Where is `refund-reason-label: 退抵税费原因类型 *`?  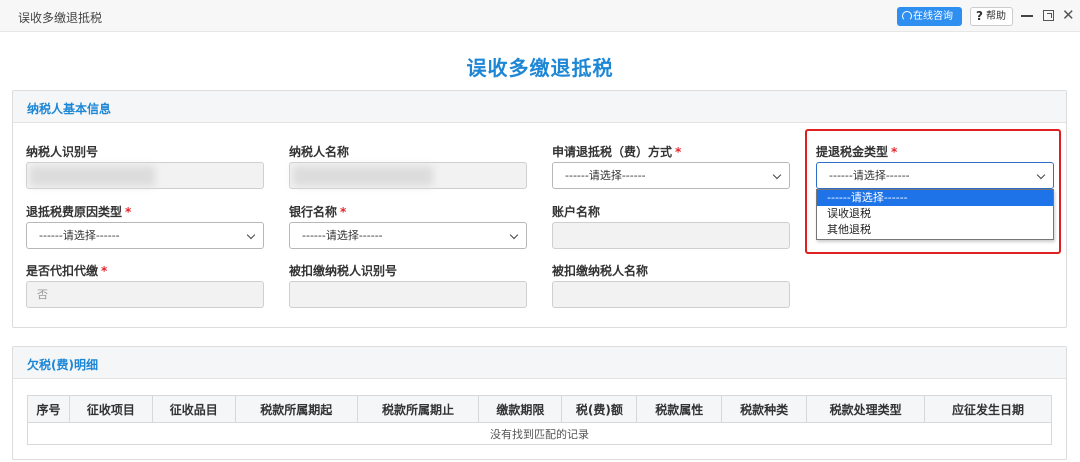 refund-reason-label: 退抵税费原因类型 * is located at coordinates (79, 212).